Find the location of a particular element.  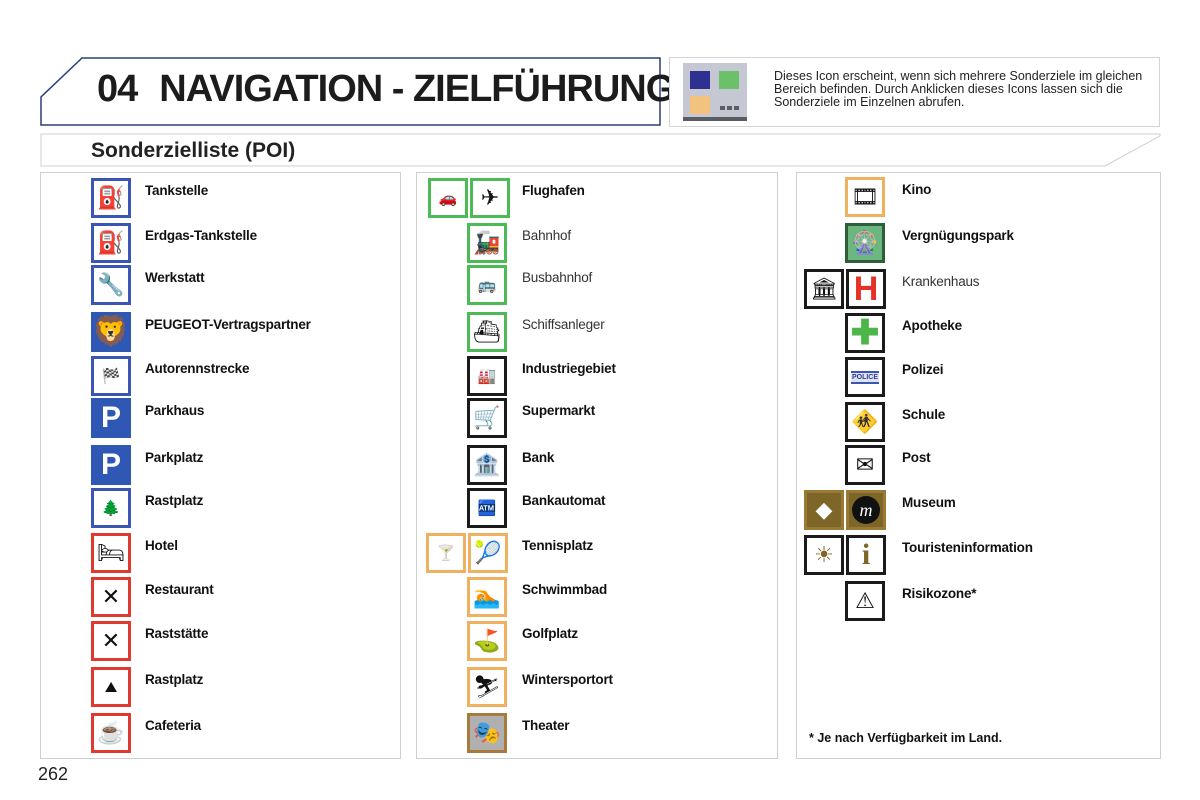

poi-item: ✕ Restaurant is located at coordinates (221, 598).